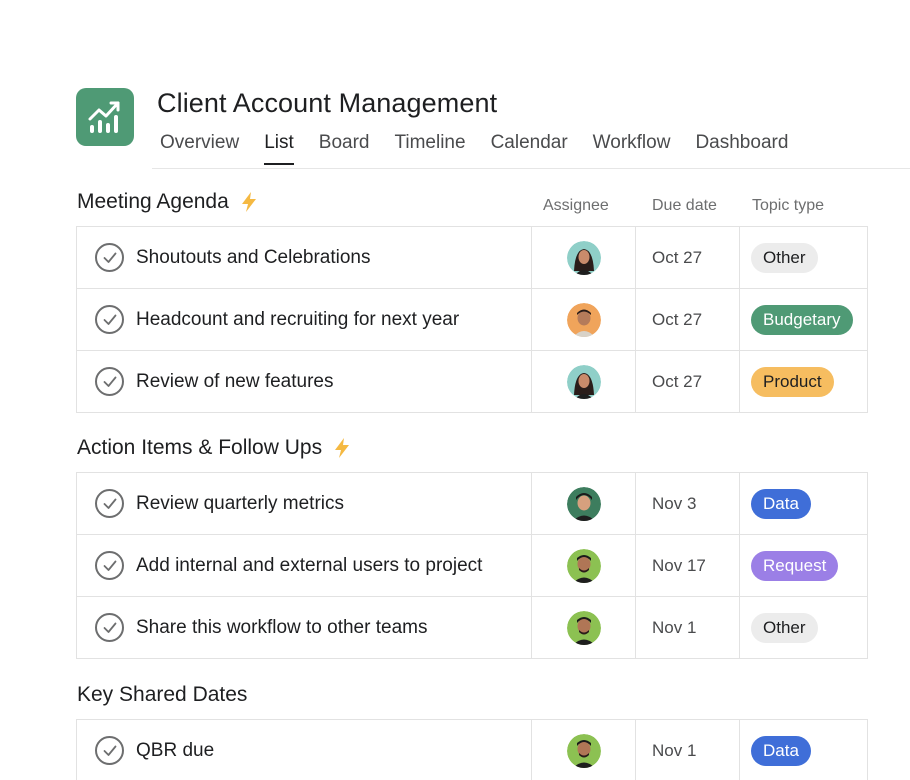  I want to click on topic-tag: Budgetary, so click(802, 319).